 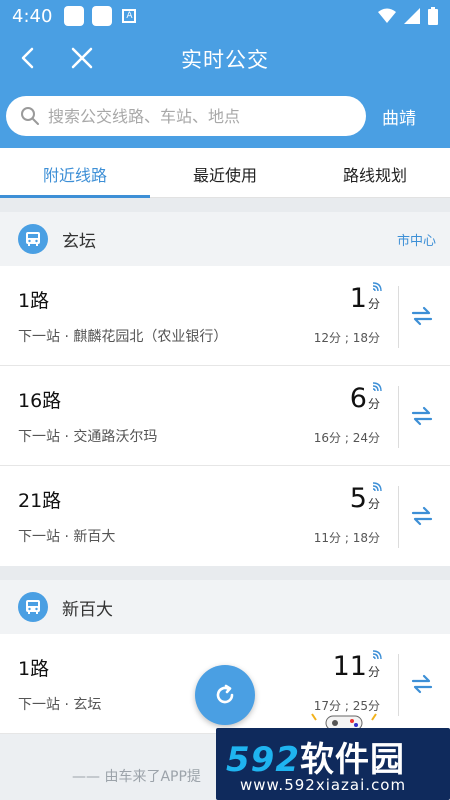 I want to click on route-next-stop: 下一站 · 交通路沃尔玛, so click(x=88, y=437).